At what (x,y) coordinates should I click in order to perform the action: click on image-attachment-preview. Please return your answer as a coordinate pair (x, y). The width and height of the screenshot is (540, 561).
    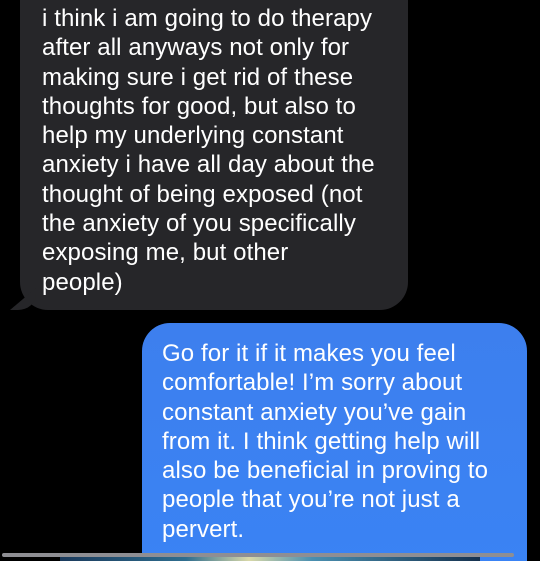
    Looking at the image, I should click on (270, 559).